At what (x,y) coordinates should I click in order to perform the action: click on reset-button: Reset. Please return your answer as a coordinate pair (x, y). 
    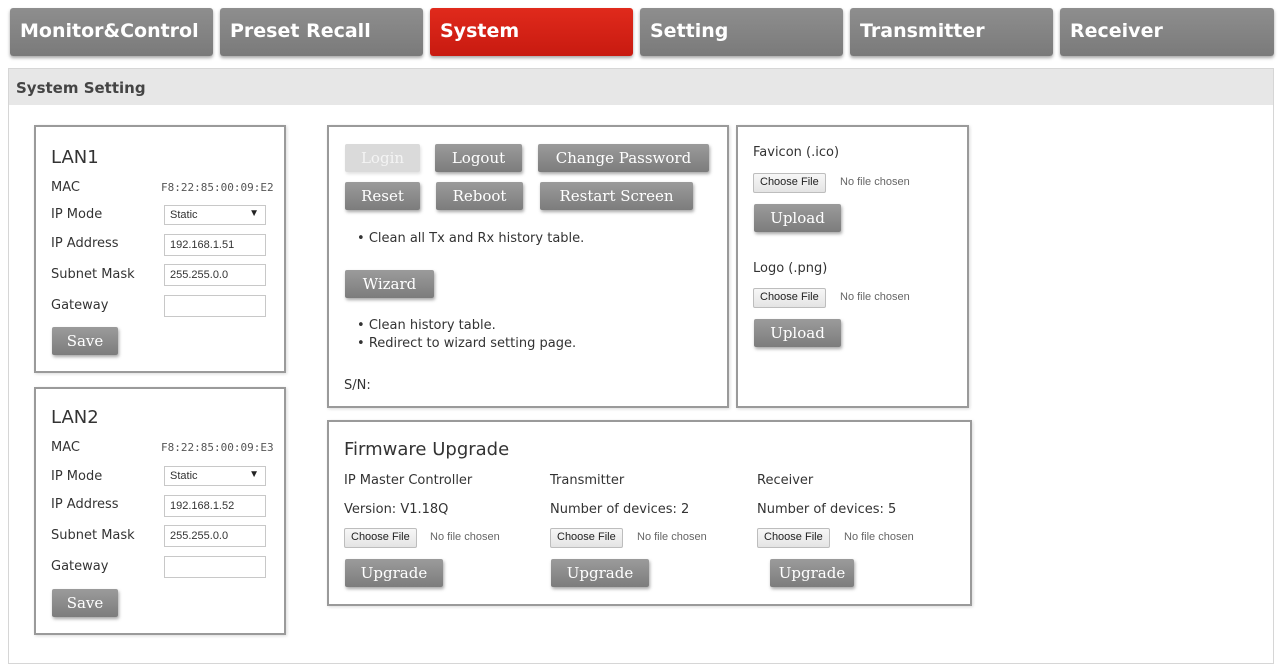
    Looking at the image, I should click on (382, 196).